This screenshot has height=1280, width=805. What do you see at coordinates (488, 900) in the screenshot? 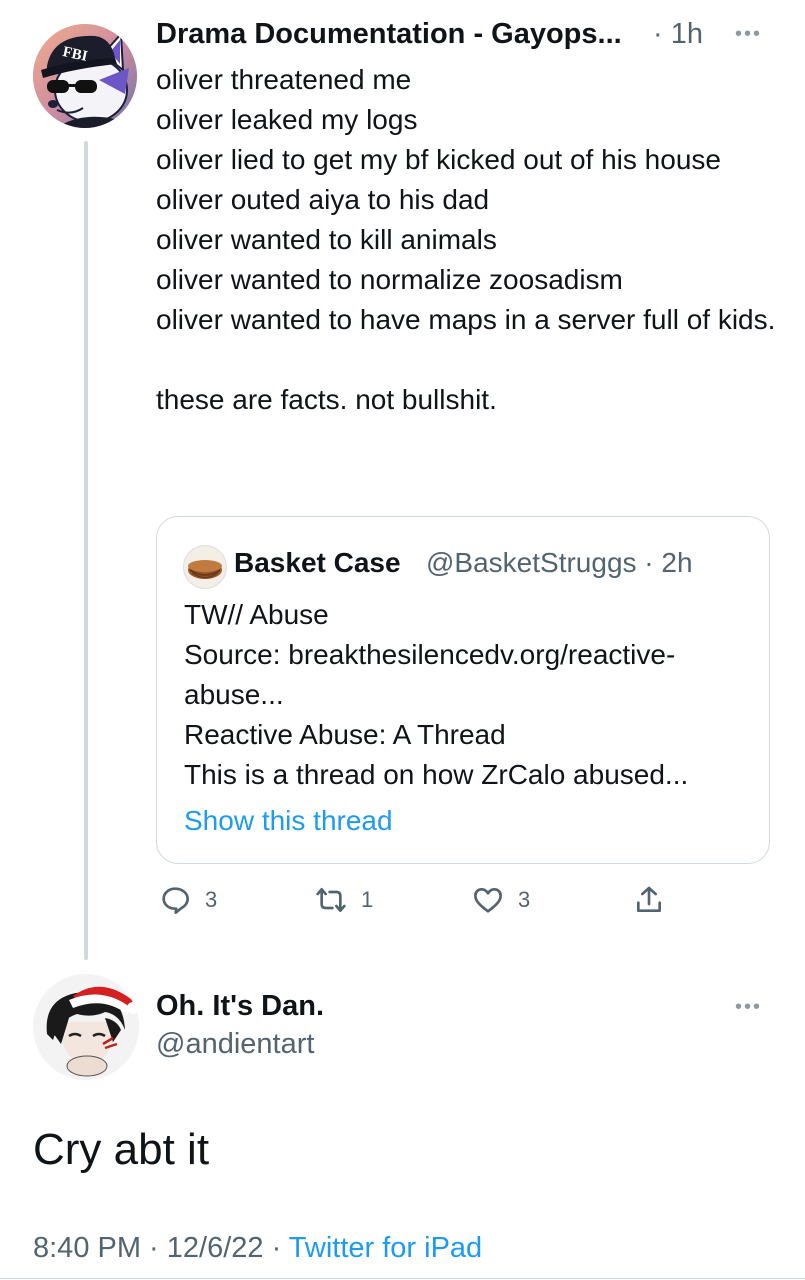
I see `heart-icon` at bounding box center [488, 900].